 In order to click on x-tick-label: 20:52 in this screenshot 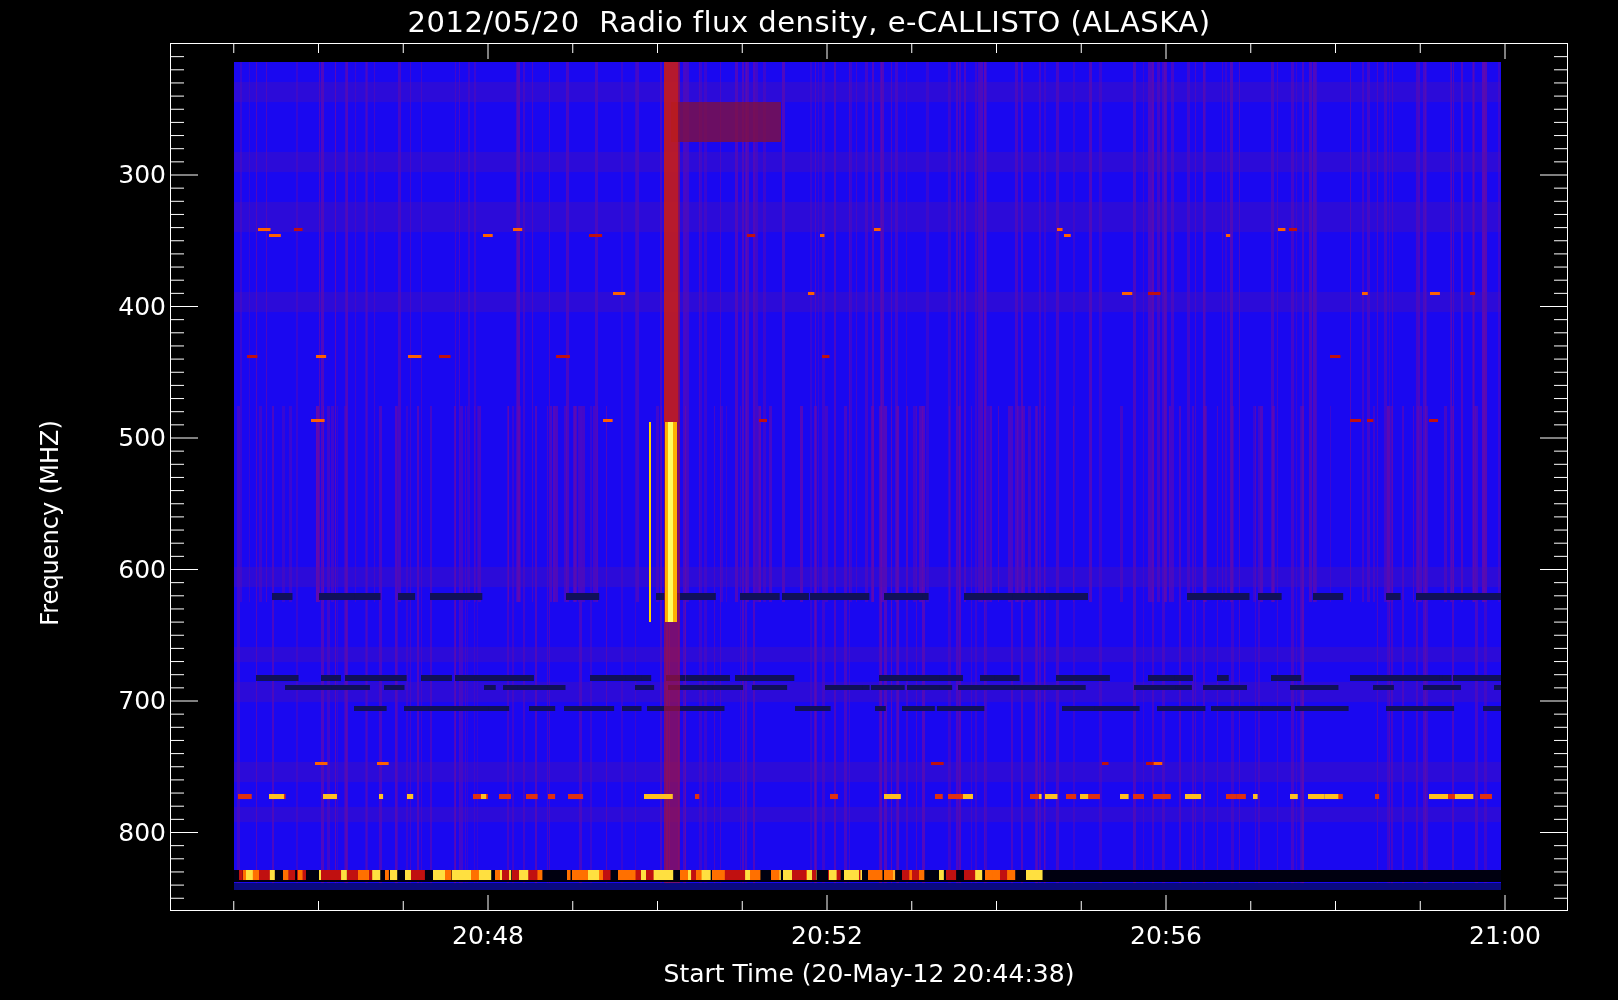, I will do `click(827, 935)`.